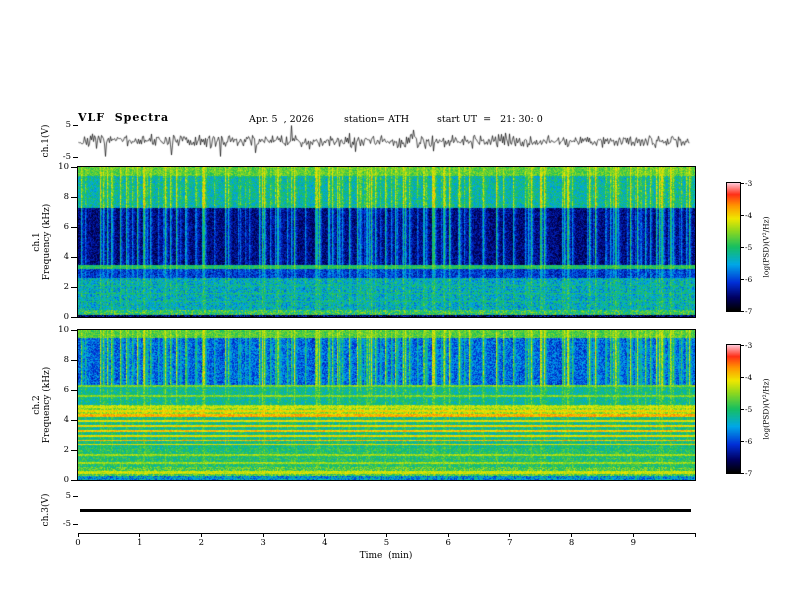 The width and height of the screenshot is (792, 612). What do you see at coordinates (66, 257) in the screenshot?
I see `ch1-spec-ytick-label: 4` at bounding box center [66, 257].